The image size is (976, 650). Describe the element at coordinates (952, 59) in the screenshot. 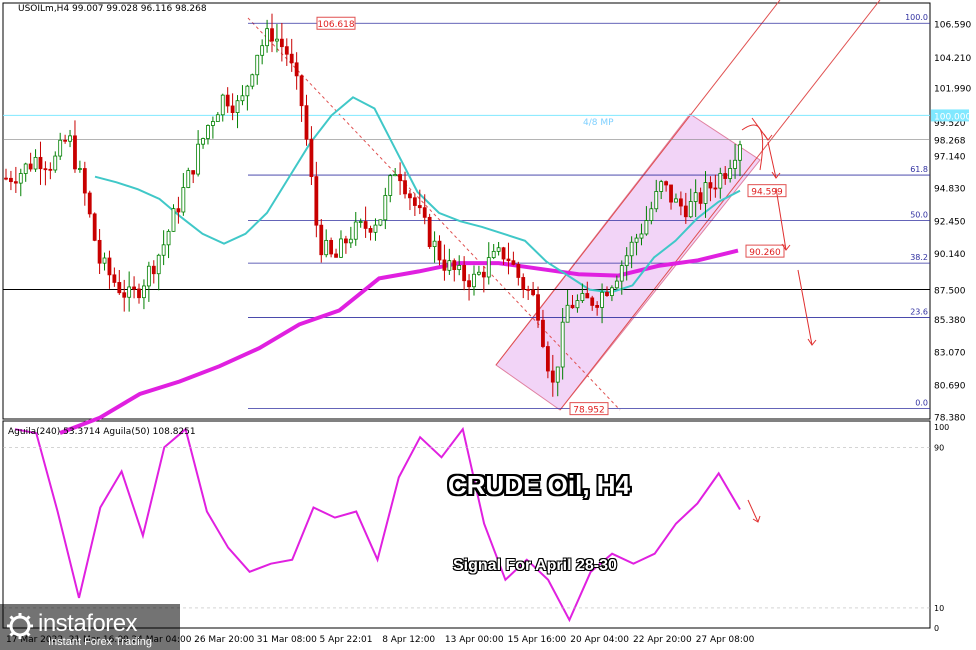

I see `y-tick-label: 104.210` at that location.